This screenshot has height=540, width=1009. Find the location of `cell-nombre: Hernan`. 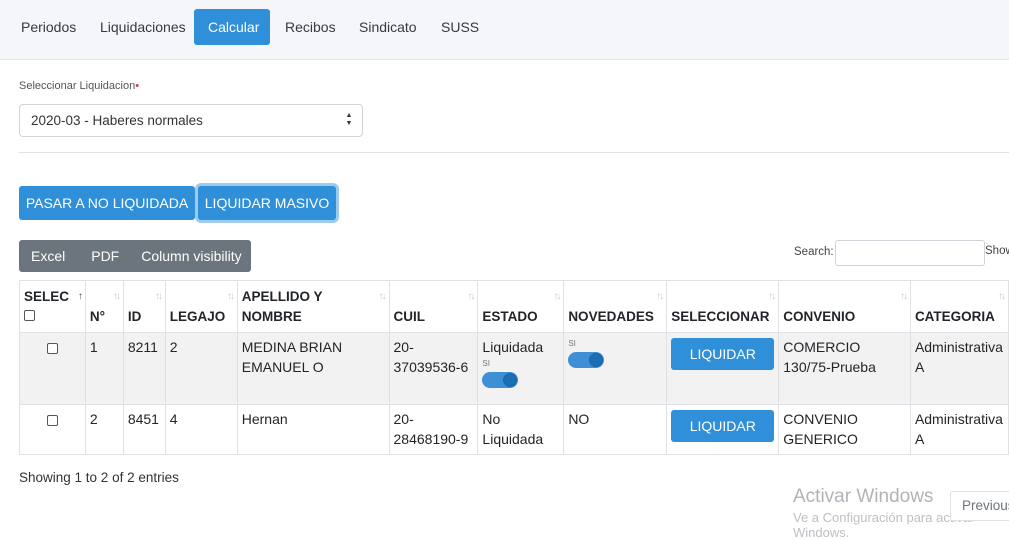

cell-nombre: Hernan is located at coordinates (313, 429).